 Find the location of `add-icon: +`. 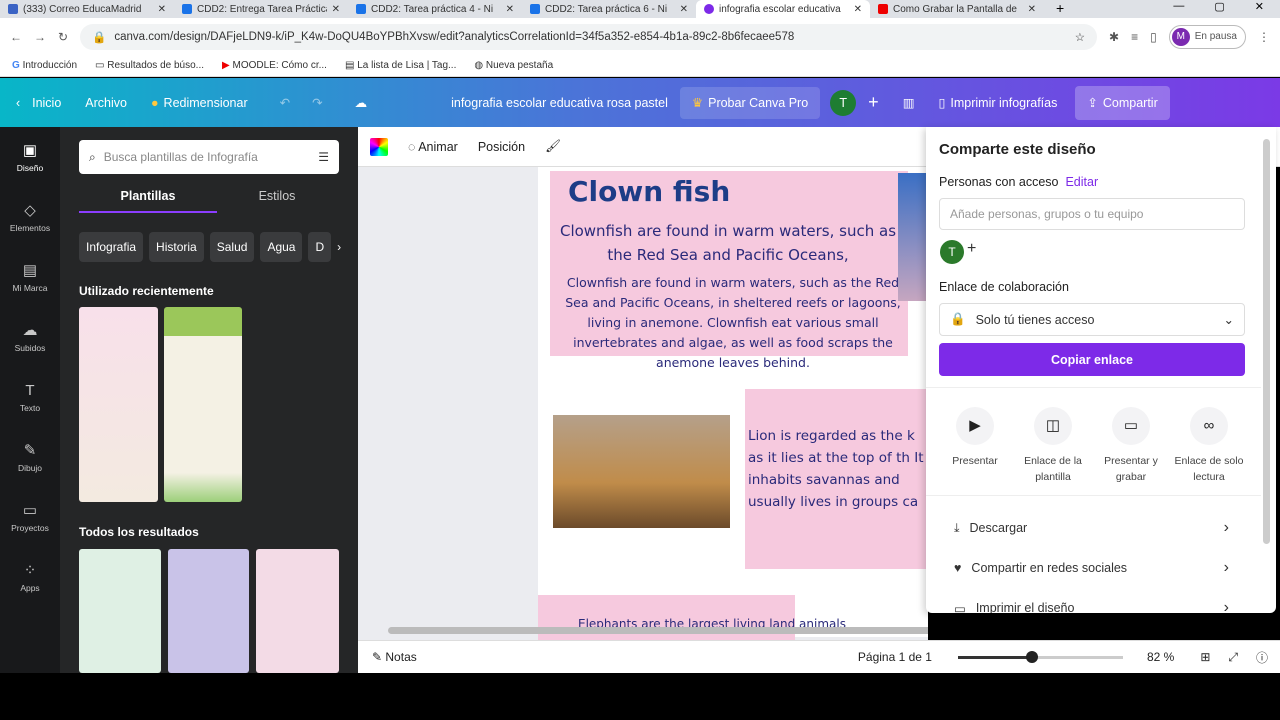

add-icon: + is located at coordinates (873, 102).